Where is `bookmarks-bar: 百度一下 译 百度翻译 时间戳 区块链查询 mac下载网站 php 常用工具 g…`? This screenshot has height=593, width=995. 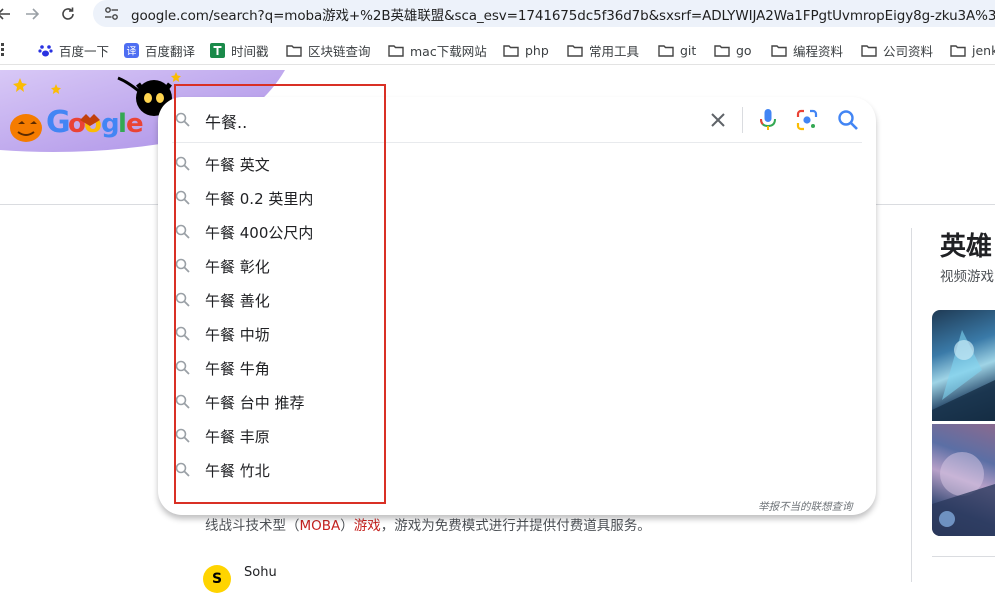
bookmarks-bar: 百度一下 译 百度翻译 时间戳 区块链查询 mac下载网站 php 常用工具 g… is located at coordinates (497, 50).